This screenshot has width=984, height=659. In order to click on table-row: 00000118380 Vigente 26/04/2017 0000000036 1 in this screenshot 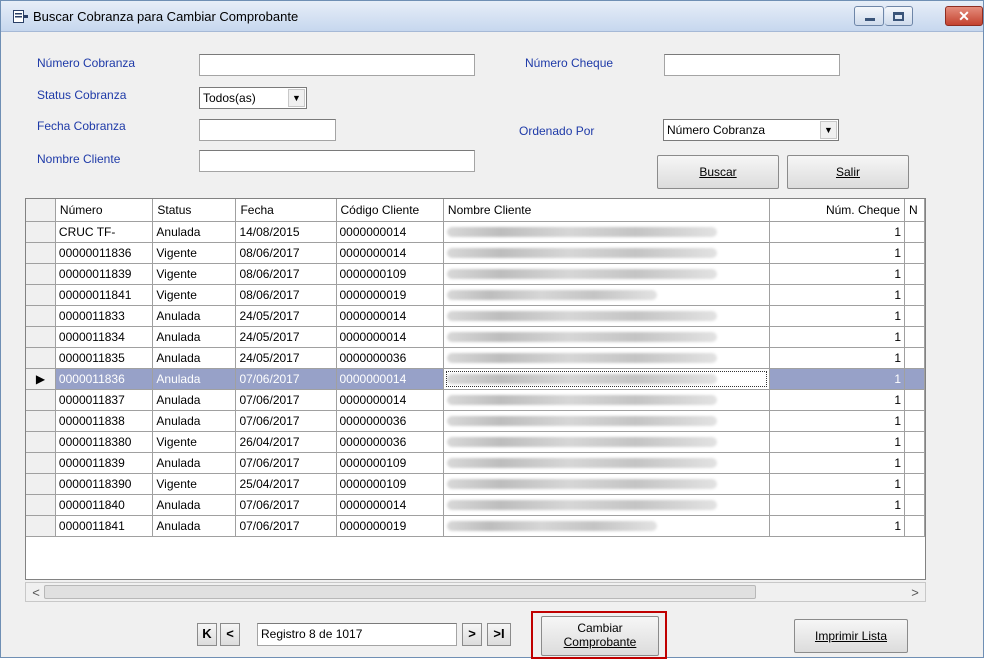, I will do `click(475, 442)`.